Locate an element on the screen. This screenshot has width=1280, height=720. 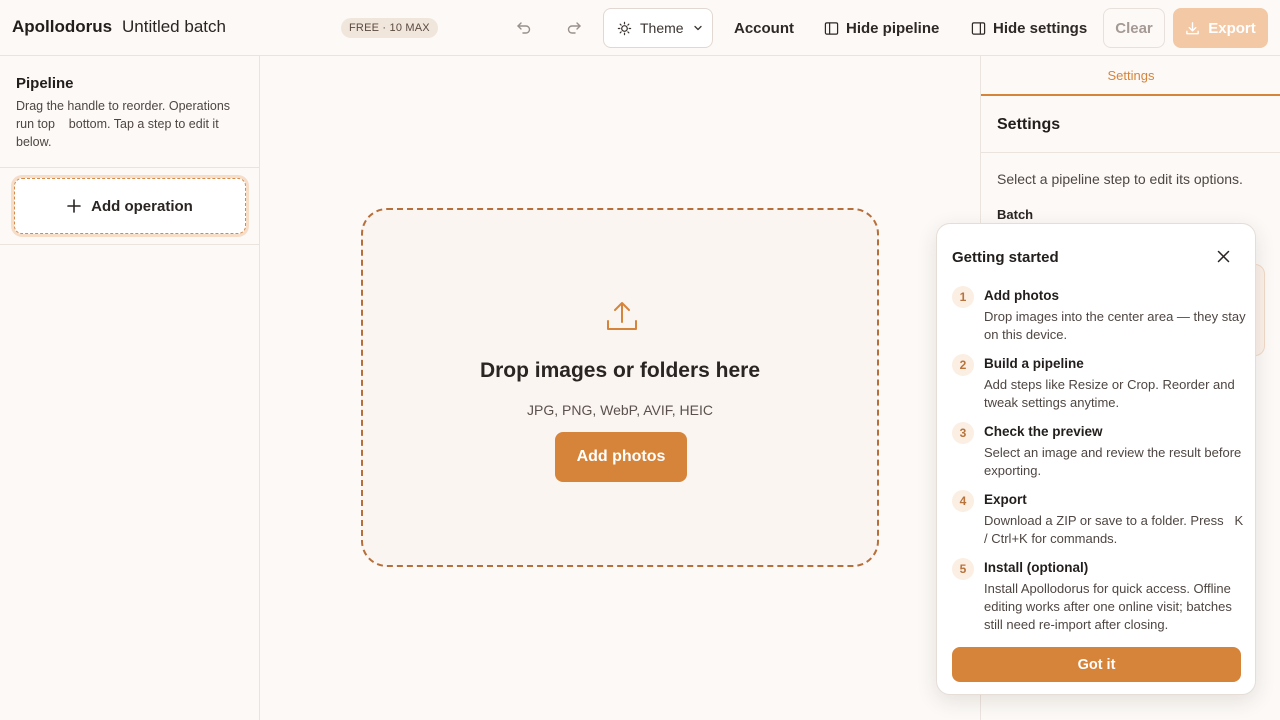
step-number: 2 is located at coordinates (963, 365).